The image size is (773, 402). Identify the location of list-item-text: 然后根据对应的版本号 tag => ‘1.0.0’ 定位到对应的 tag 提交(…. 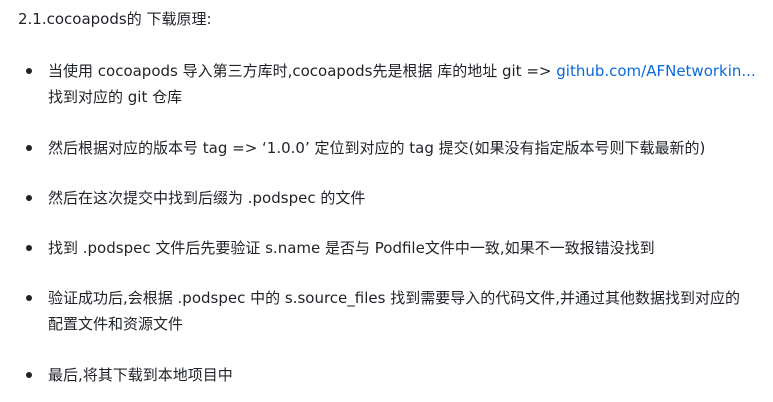
(377, 148).